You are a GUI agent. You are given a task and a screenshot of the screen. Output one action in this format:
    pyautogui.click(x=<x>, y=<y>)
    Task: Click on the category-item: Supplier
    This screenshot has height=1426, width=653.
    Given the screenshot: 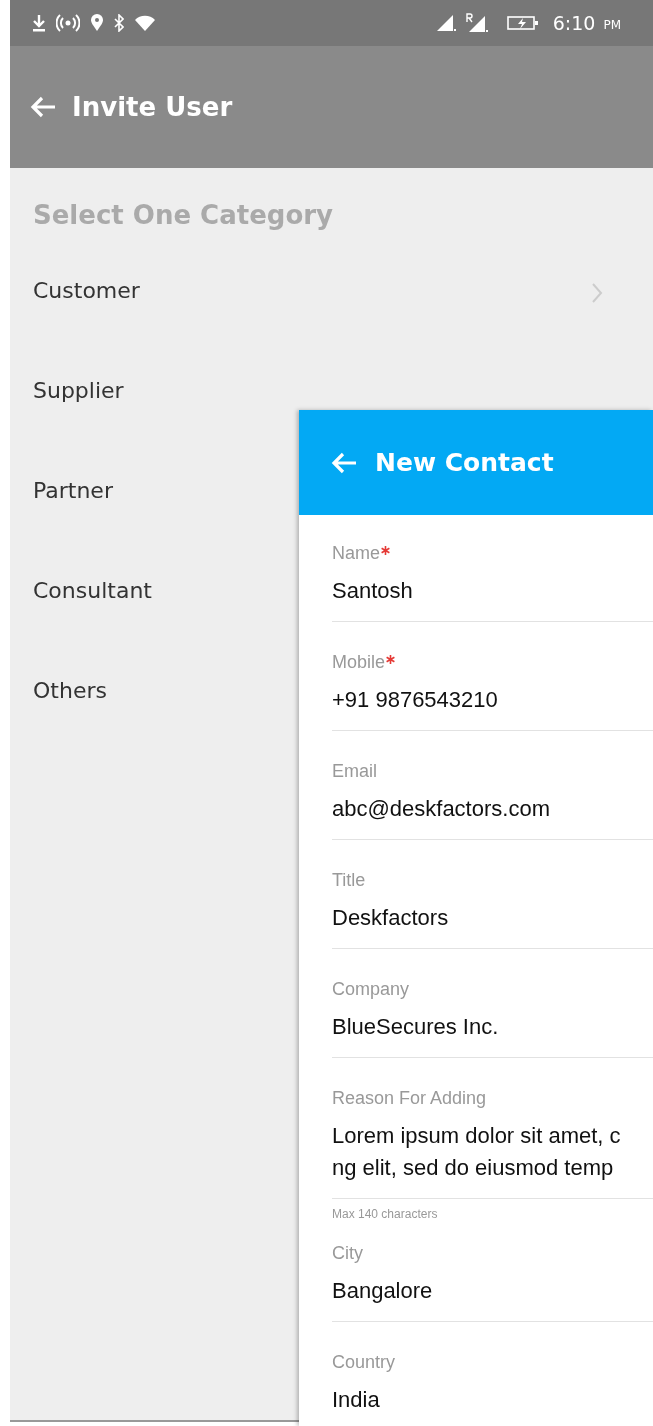 What is the action you would take?
    pyautogui.click(x=103, y=420)
    